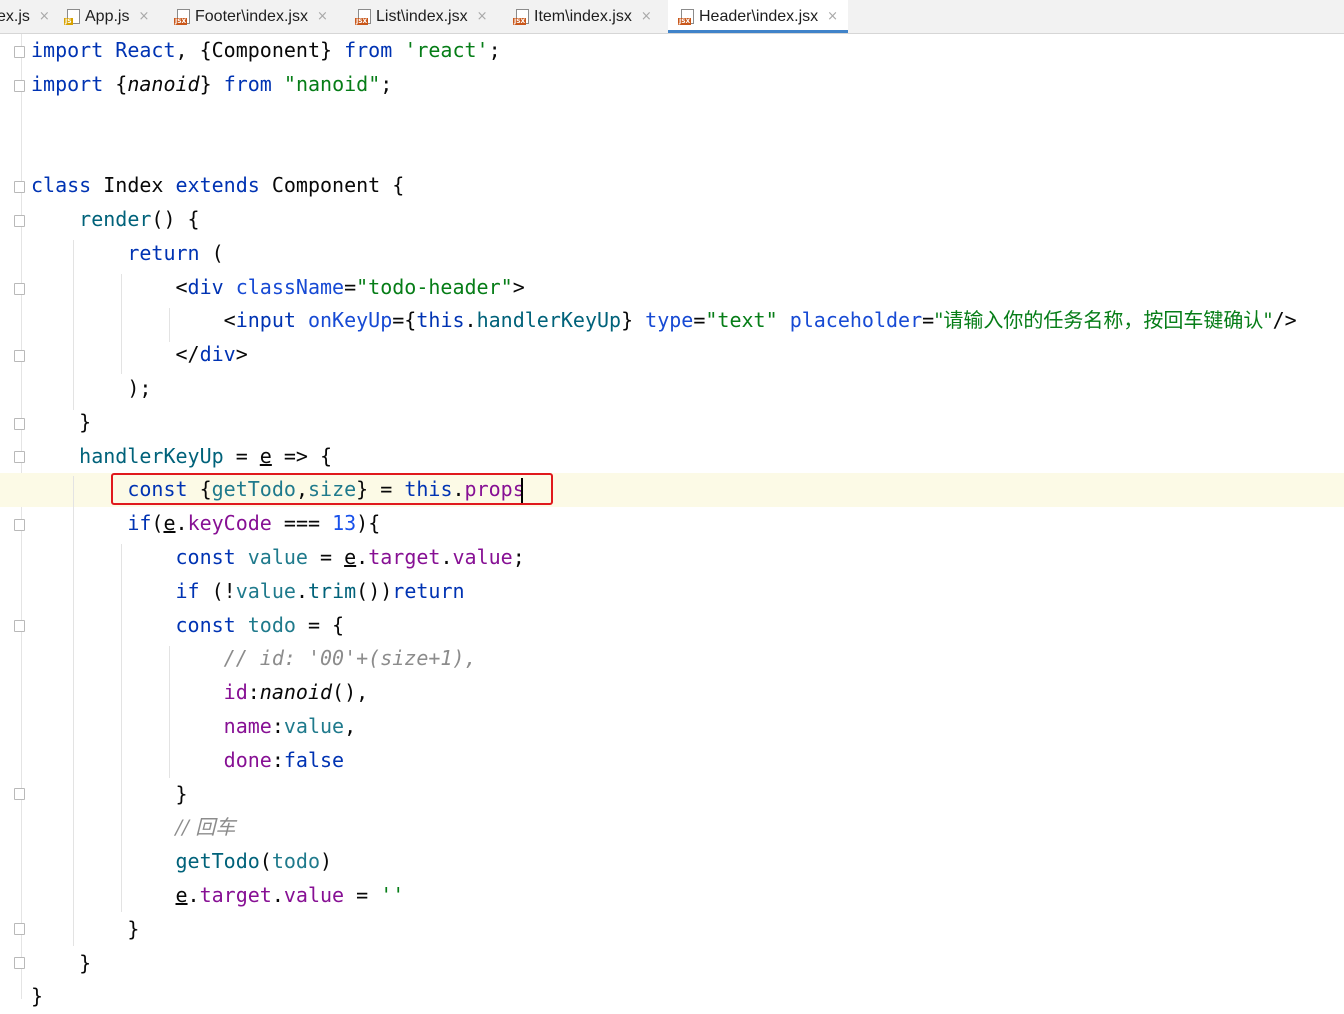 The width and height of the screenshot is (1344, 1014). I want to click on code-token: />, so click(1284, 320).